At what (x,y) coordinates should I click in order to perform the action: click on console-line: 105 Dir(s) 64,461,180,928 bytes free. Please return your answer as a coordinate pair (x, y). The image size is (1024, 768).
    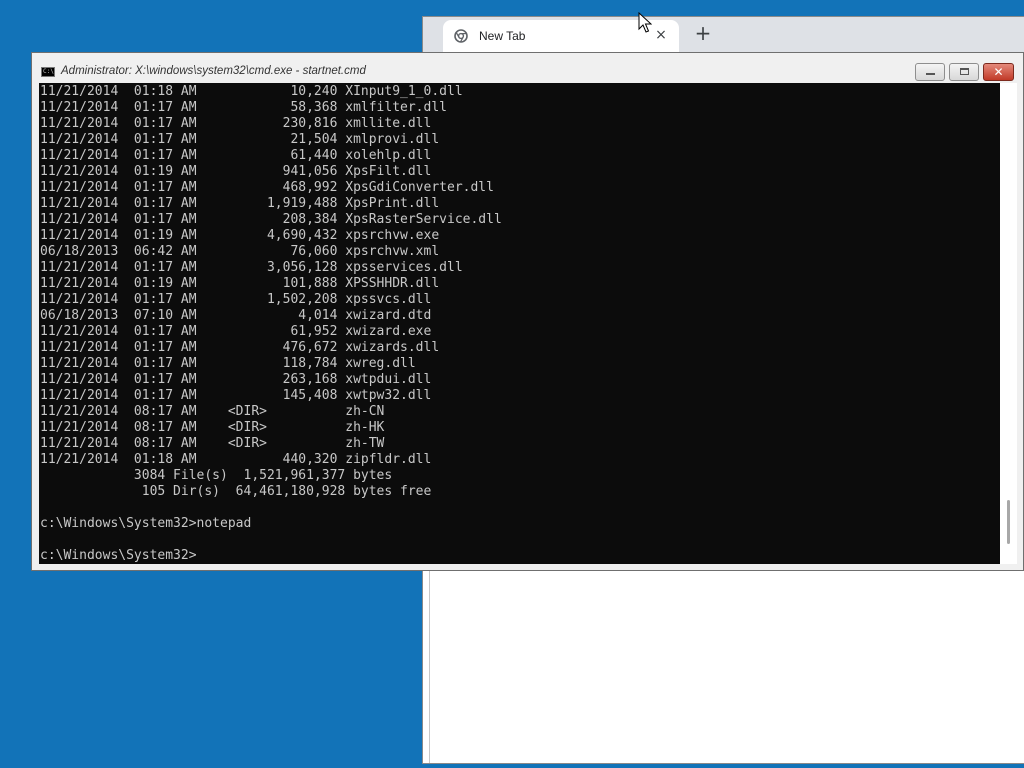
    Looking at the image, I should click on (236, 491).